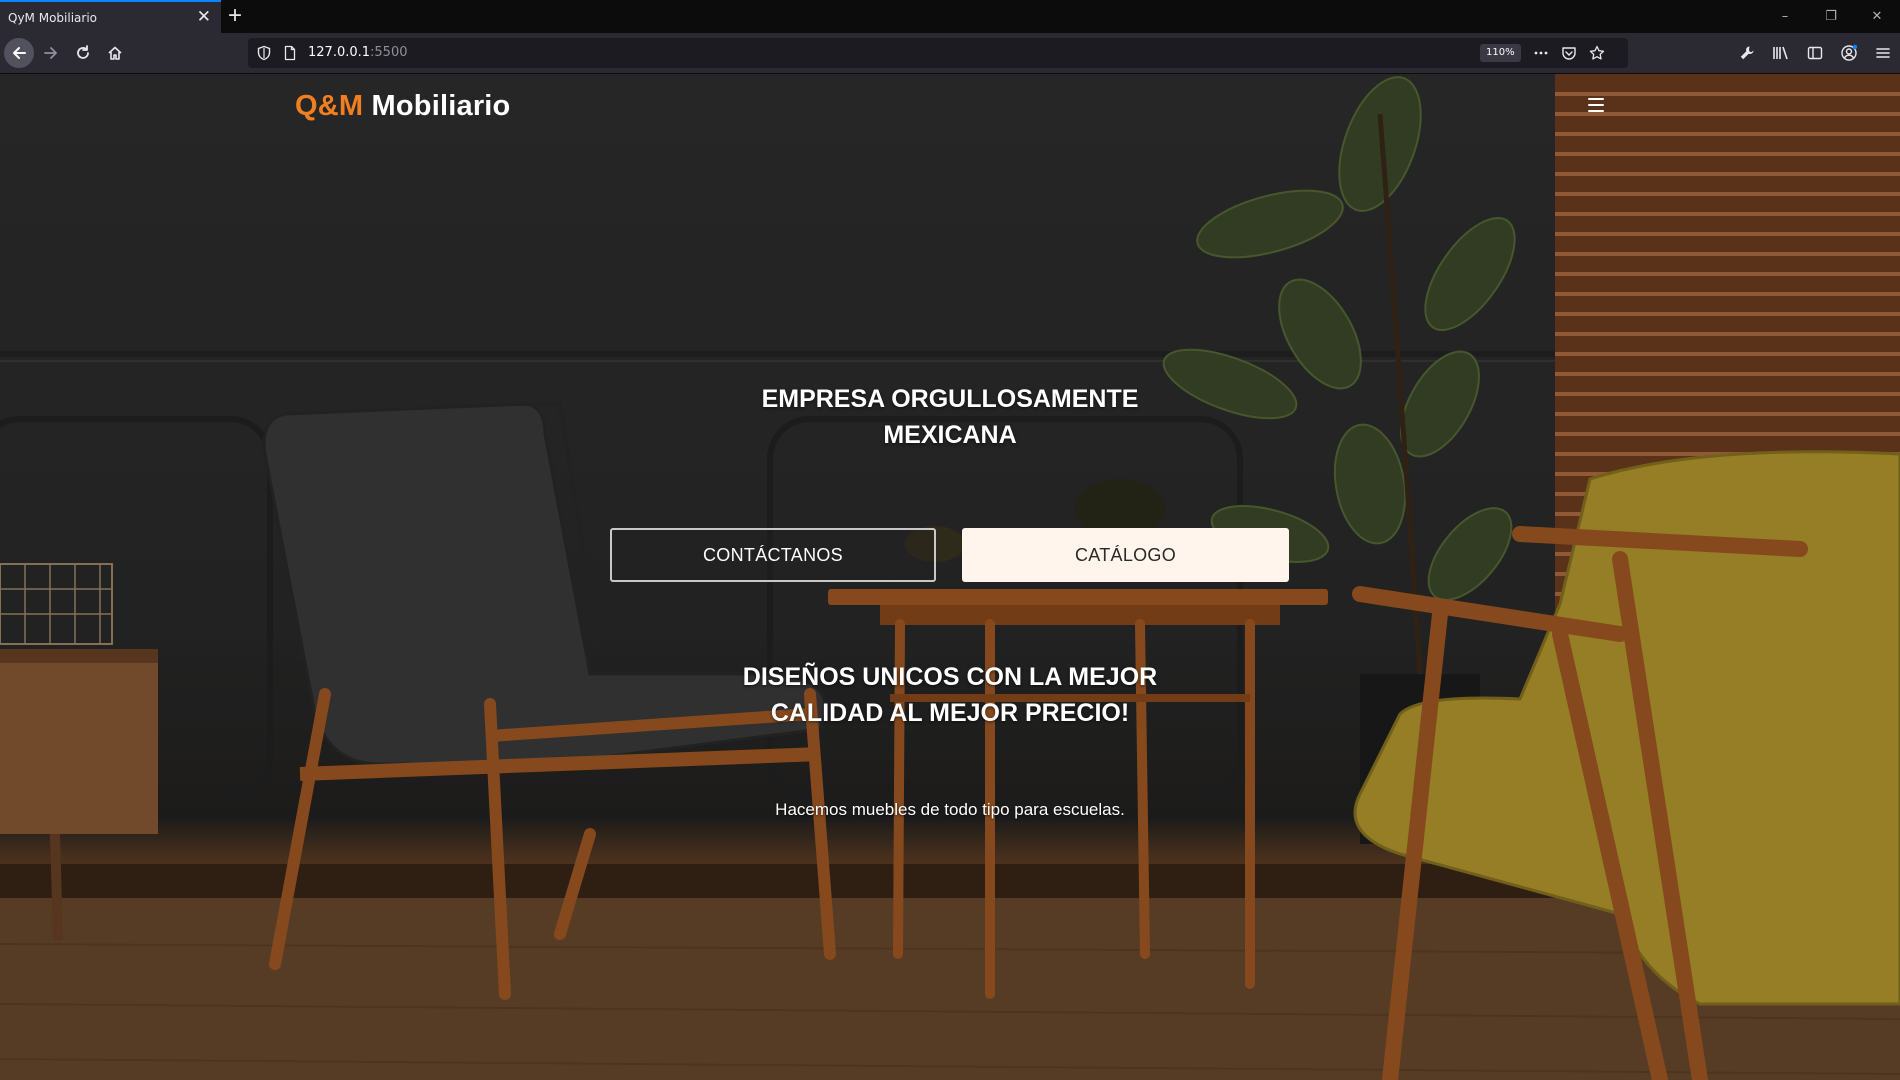 This screenshot has width=1900, height=1080. What do you see at coordinates (950, 713) in the screenshot?
I see `hero-subheading-line-2: CALIDAD AL MEJOR PRECIO!` at bounding box center [950, 713].